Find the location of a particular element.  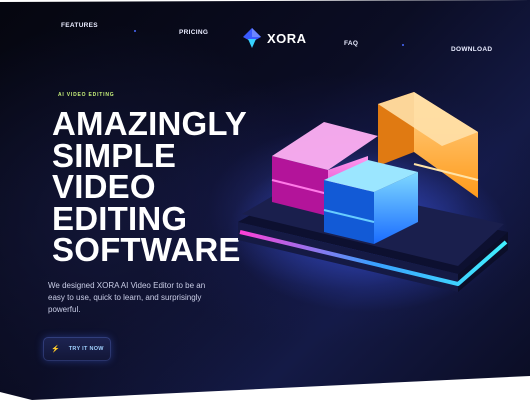

brand-logo: XORA is located at coordinates (275, 38).